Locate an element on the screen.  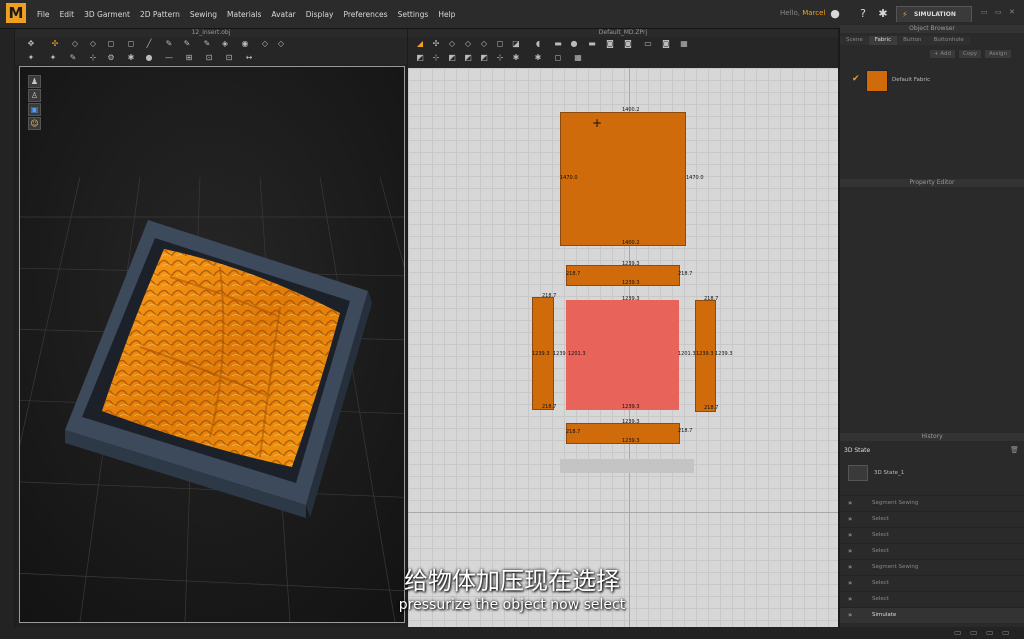
pin-2d-icon: ✱ is located at coordinates (516, 58).